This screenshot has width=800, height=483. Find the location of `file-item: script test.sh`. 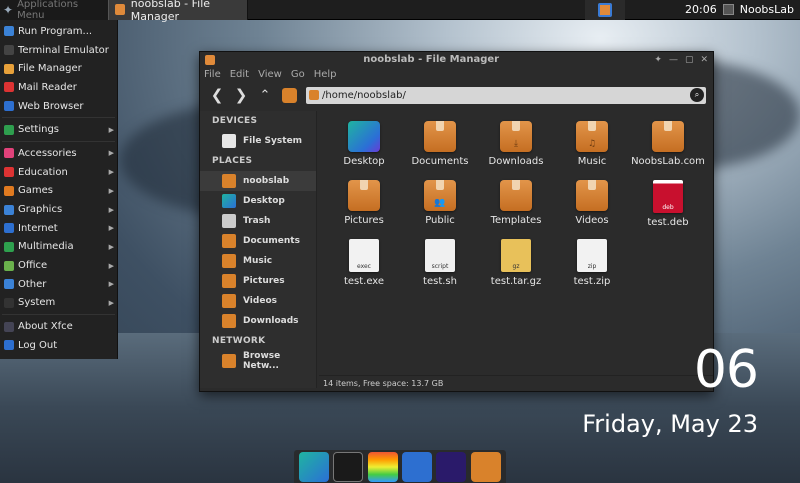

file-item: script test.sh is located at coordinates (440, 263).